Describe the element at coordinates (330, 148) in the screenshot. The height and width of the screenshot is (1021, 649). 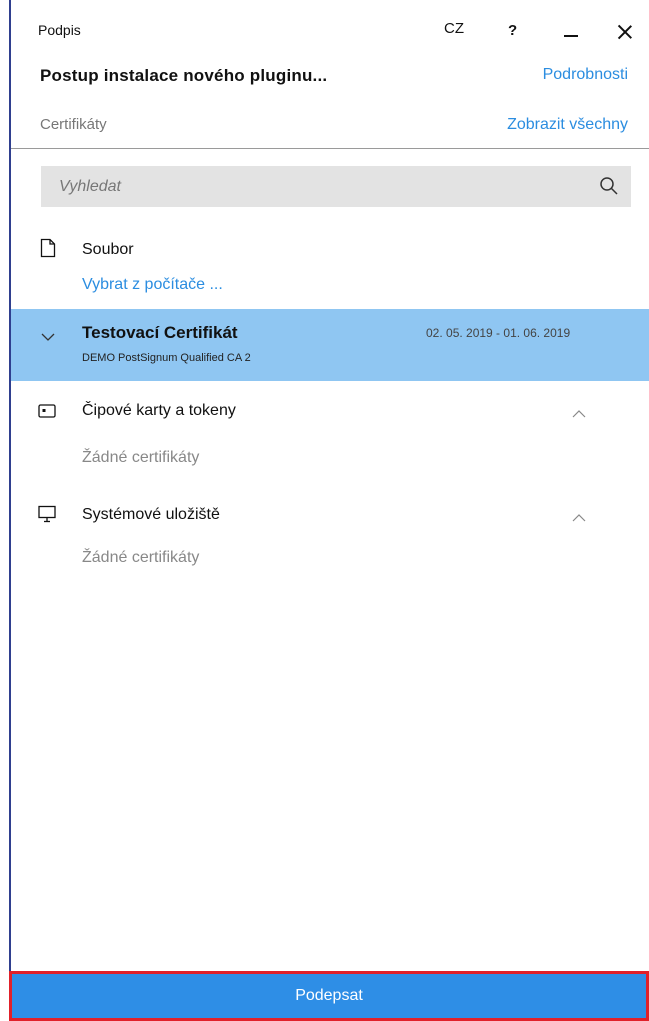
I see `divider` at that location.